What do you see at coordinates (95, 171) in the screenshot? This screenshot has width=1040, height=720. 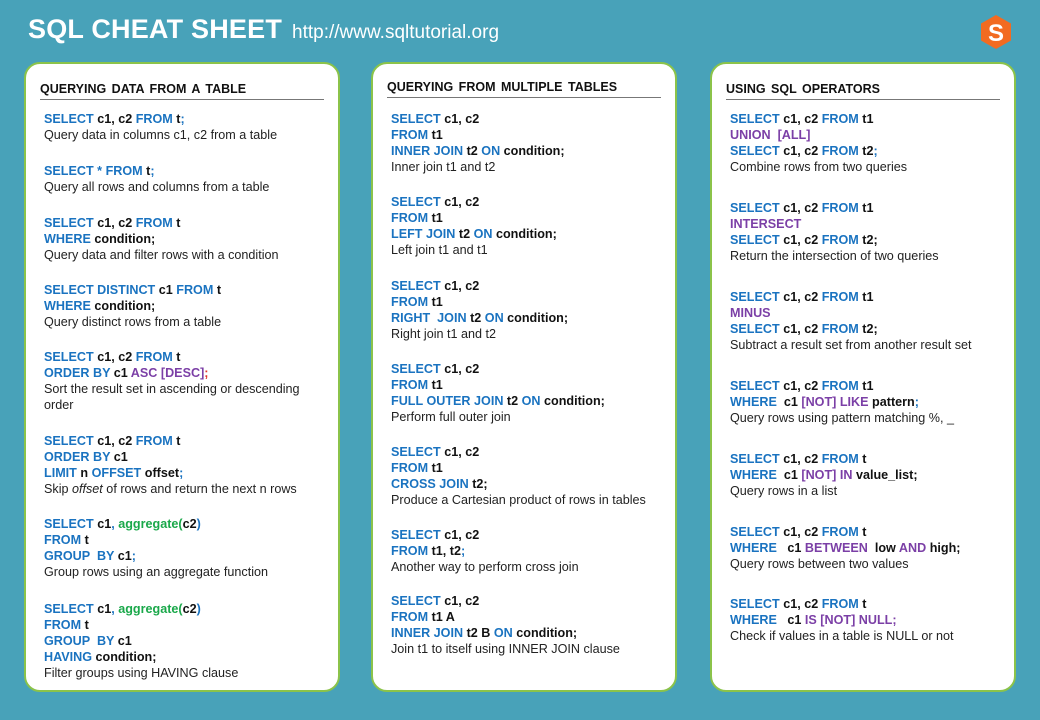 I see `sql-keyword: SELECT * FROM` at bounding box center [95, 171].